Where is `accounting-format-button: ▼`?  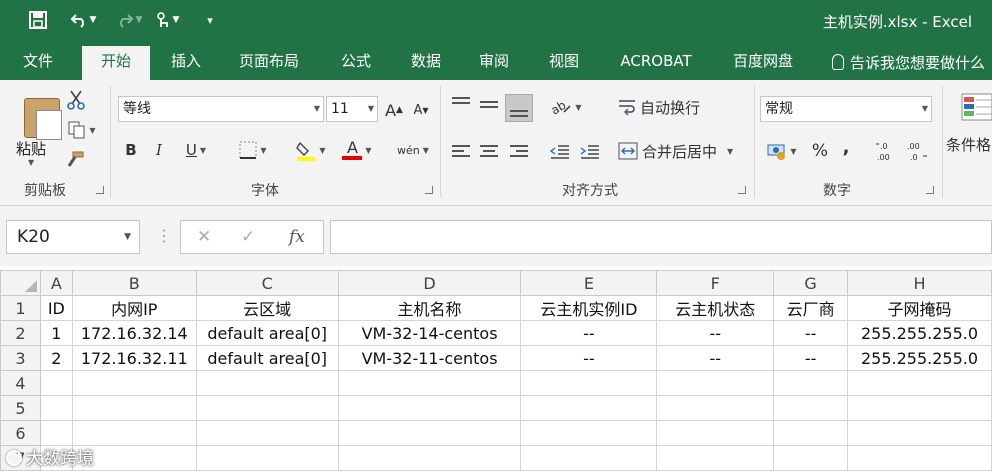 accounting-format-button: ▼ is located at coordinates (782, 151).